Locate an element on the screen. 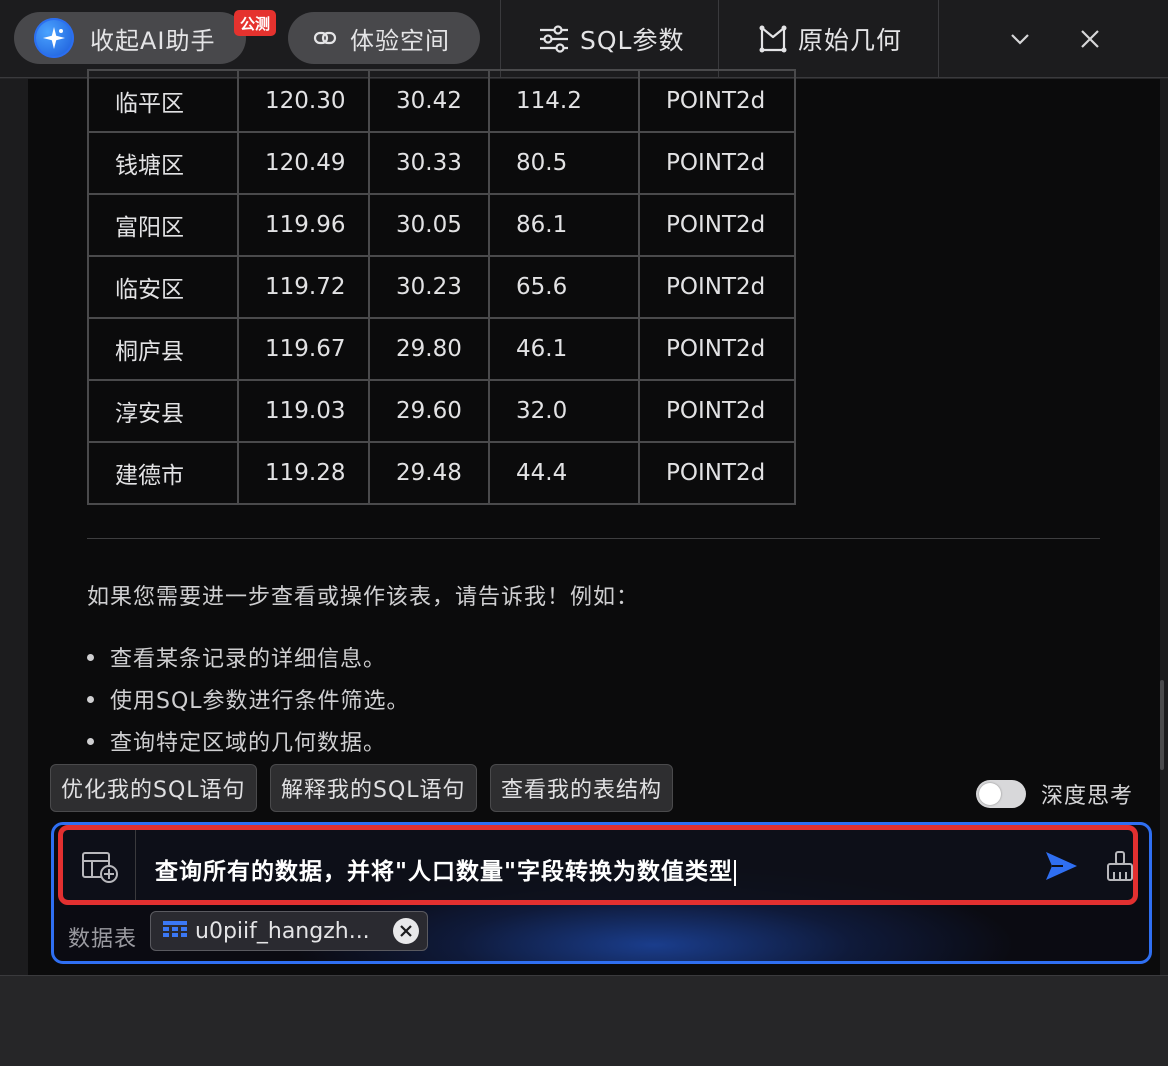 This screenshot has width=1168, height=1066. table-cell: 119.72 is located at coordinates (303, 287).